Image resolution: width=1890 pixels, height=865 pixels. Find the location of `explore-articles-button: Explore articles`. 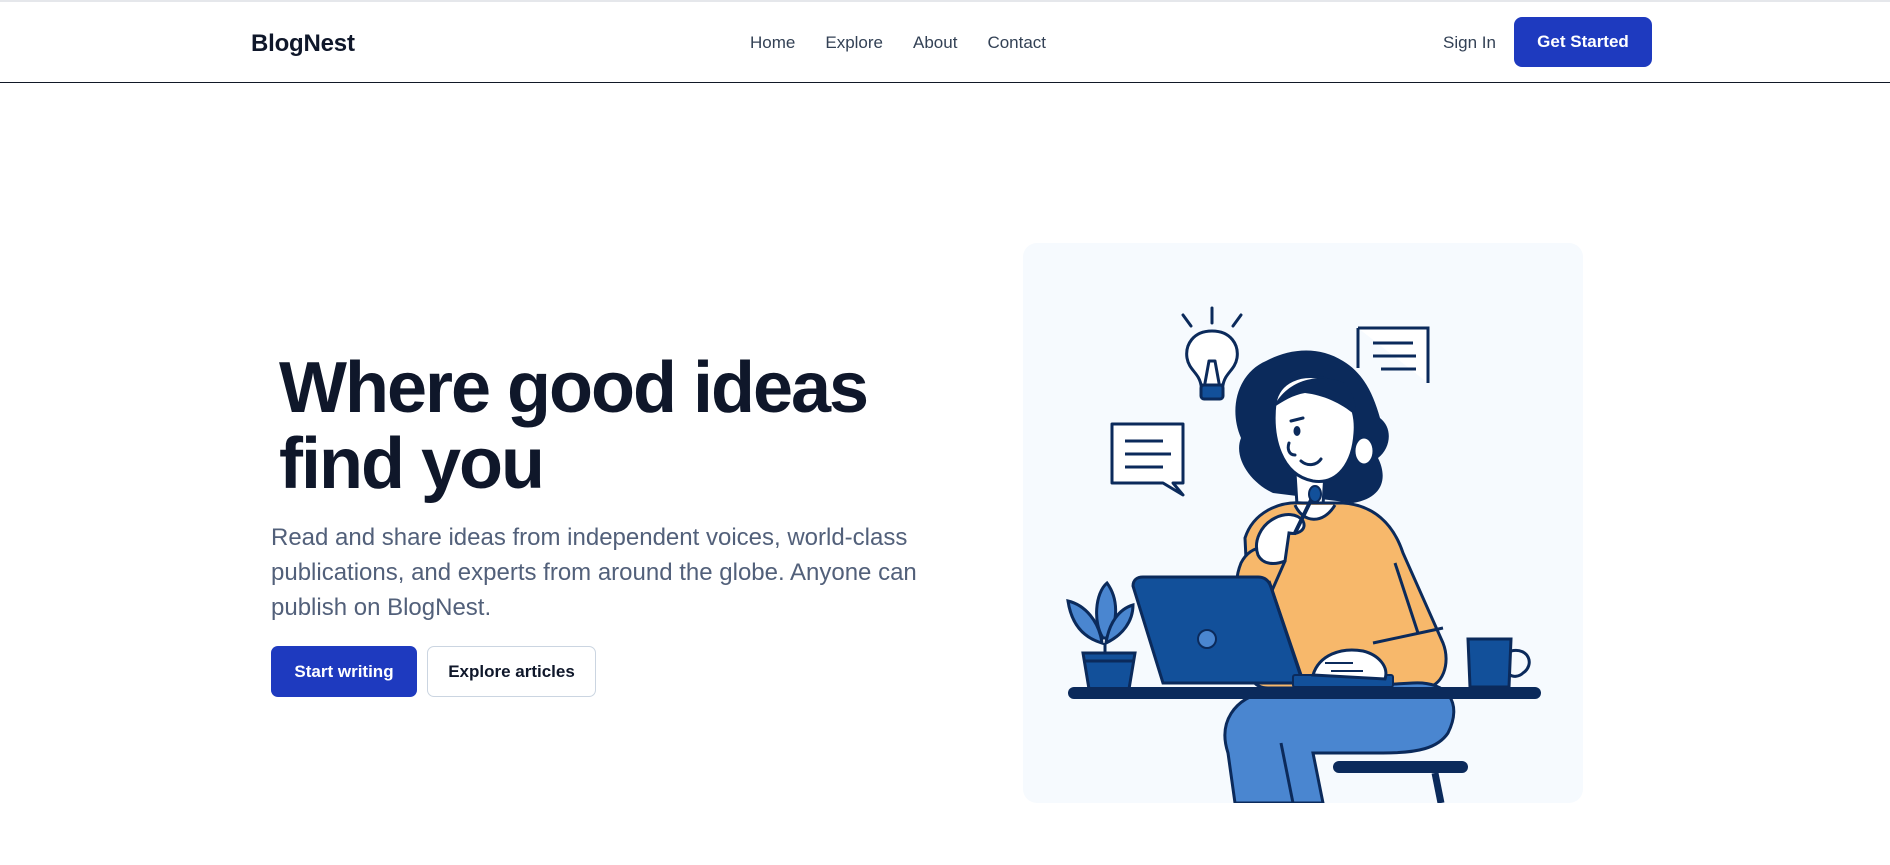

explore-articles-button: Explore articles is located at coordinates (511, 671).